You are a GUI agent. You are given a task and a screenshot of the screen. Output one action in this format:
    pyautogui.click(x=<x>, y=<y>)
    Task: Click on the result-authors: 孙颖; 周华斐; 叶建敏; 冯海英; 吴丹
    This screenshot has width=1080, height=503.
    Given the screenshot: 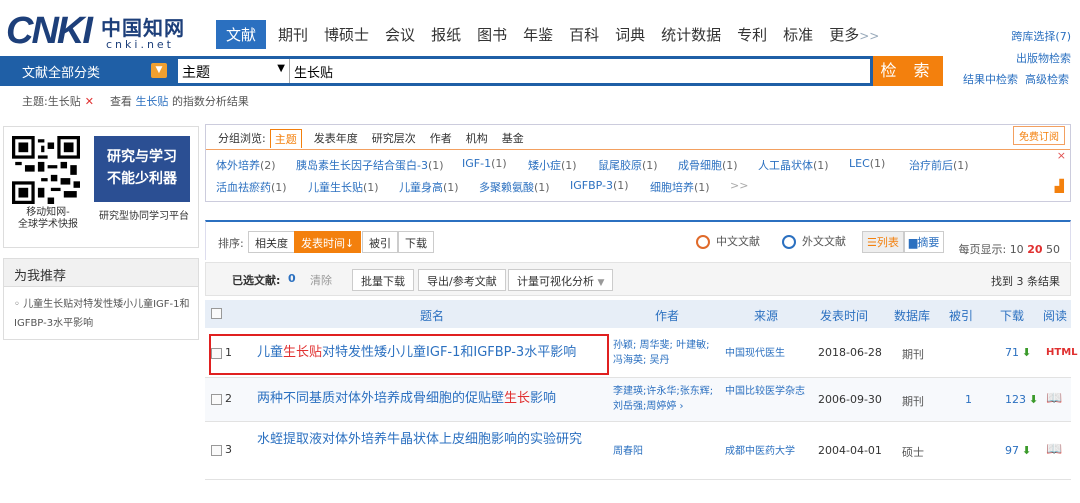 What is the action you would take?
    pyautogui.click(x=667, y=353)
    